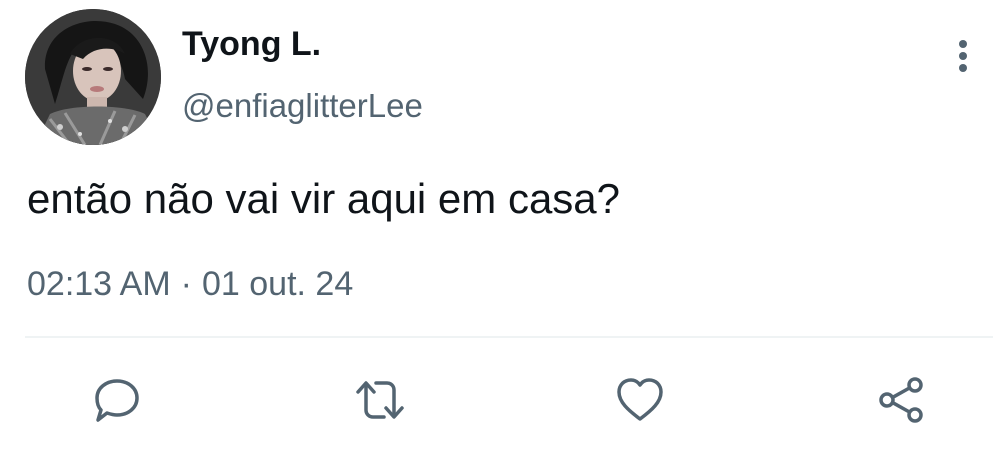 This screenshot has width=1000, height=463. Describe the element at coordinates (302, 106) in the screenshot. I see `user-handle: @enfiaglitterLee` at that location.